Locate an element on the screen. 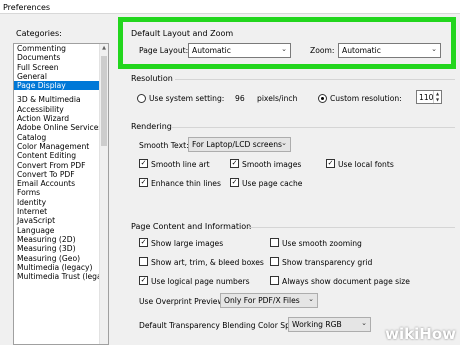  use-logical-page-numbers-label: Use logical page numbers is located at coordinates (200, 281).